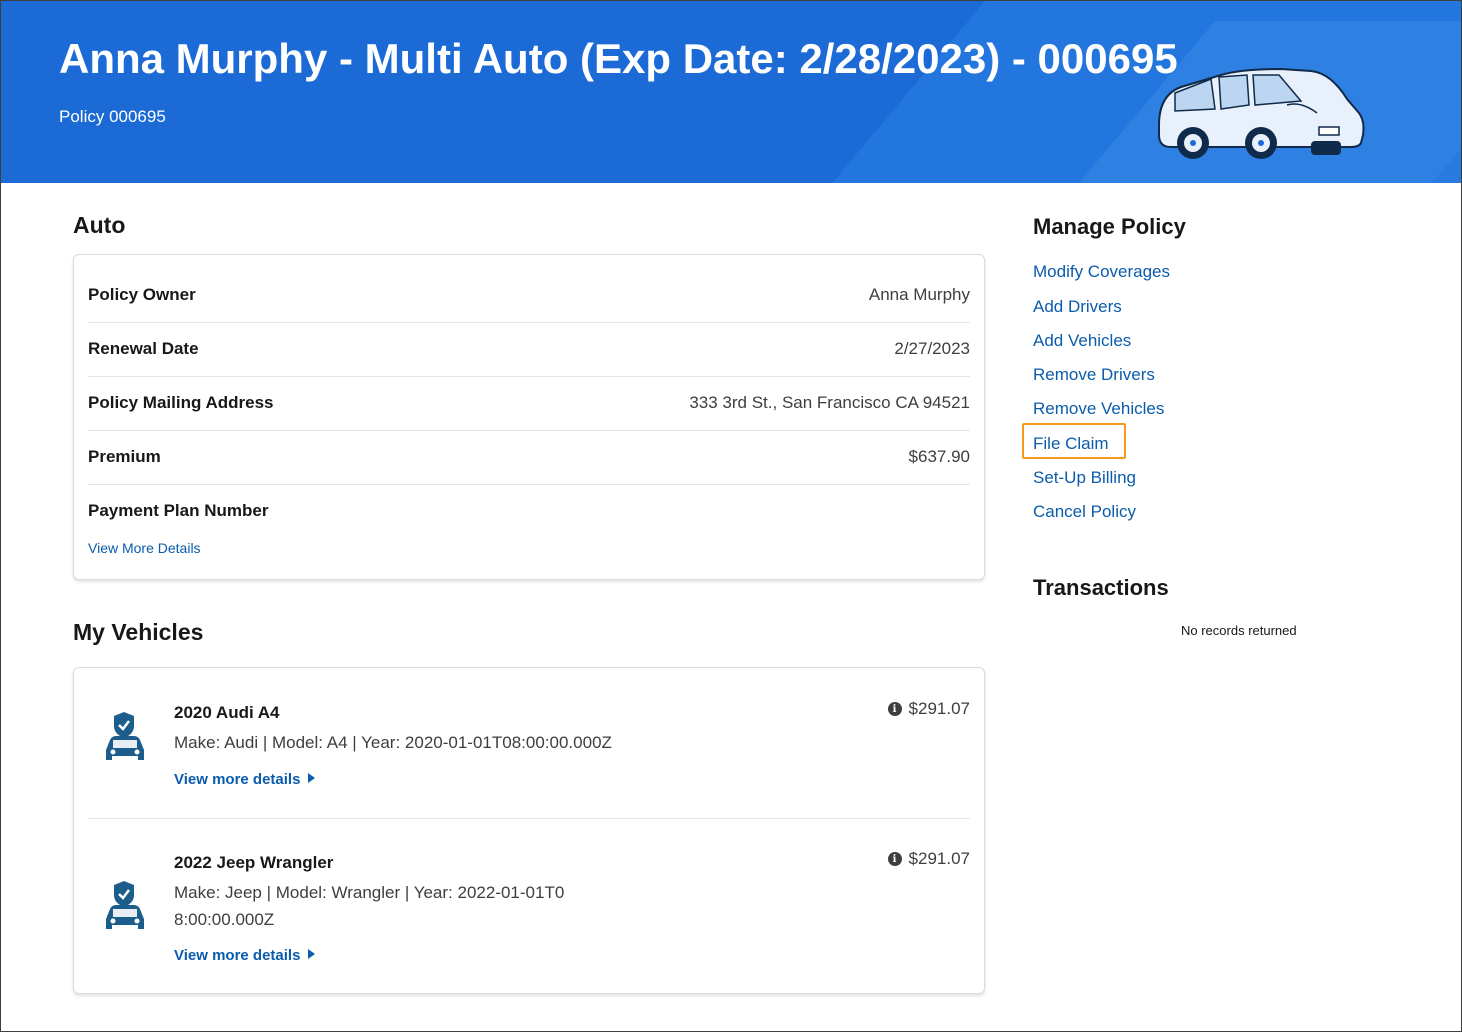  Describe the element at coordinates (1098, 409) in the screenshot. I see `remove-vehicles-link: Remove Vehicles` at that location.